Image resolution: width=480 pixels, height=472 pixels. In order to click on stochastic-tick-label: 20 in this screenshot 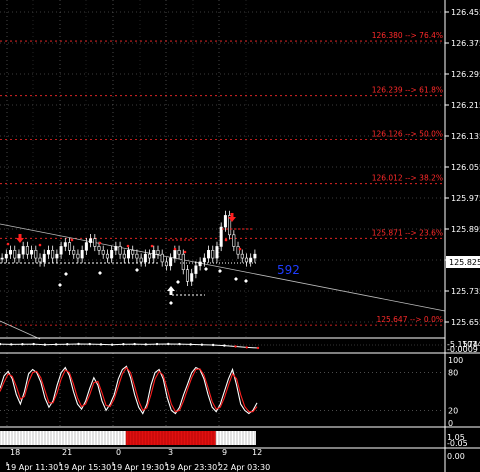, I will do `click(453, 410)`.